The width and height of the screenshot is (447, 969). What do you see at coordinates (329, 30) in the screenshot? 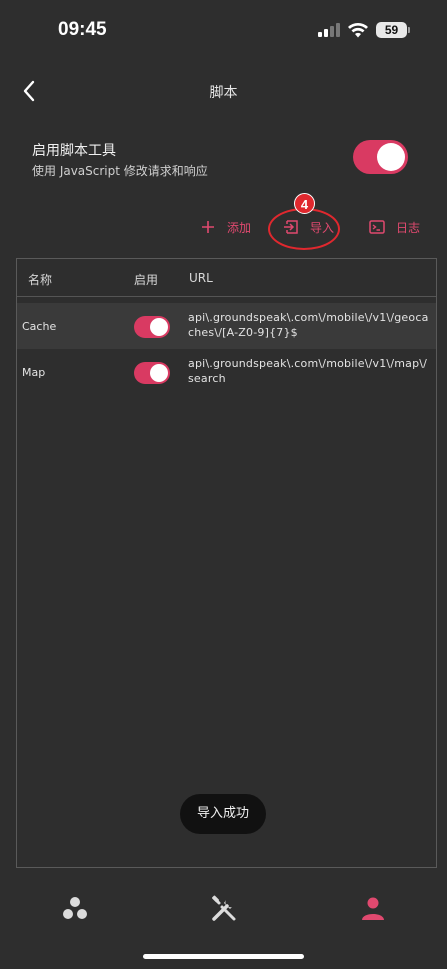
I see `cellular-signal-icon` at bounding box center [329, 30].